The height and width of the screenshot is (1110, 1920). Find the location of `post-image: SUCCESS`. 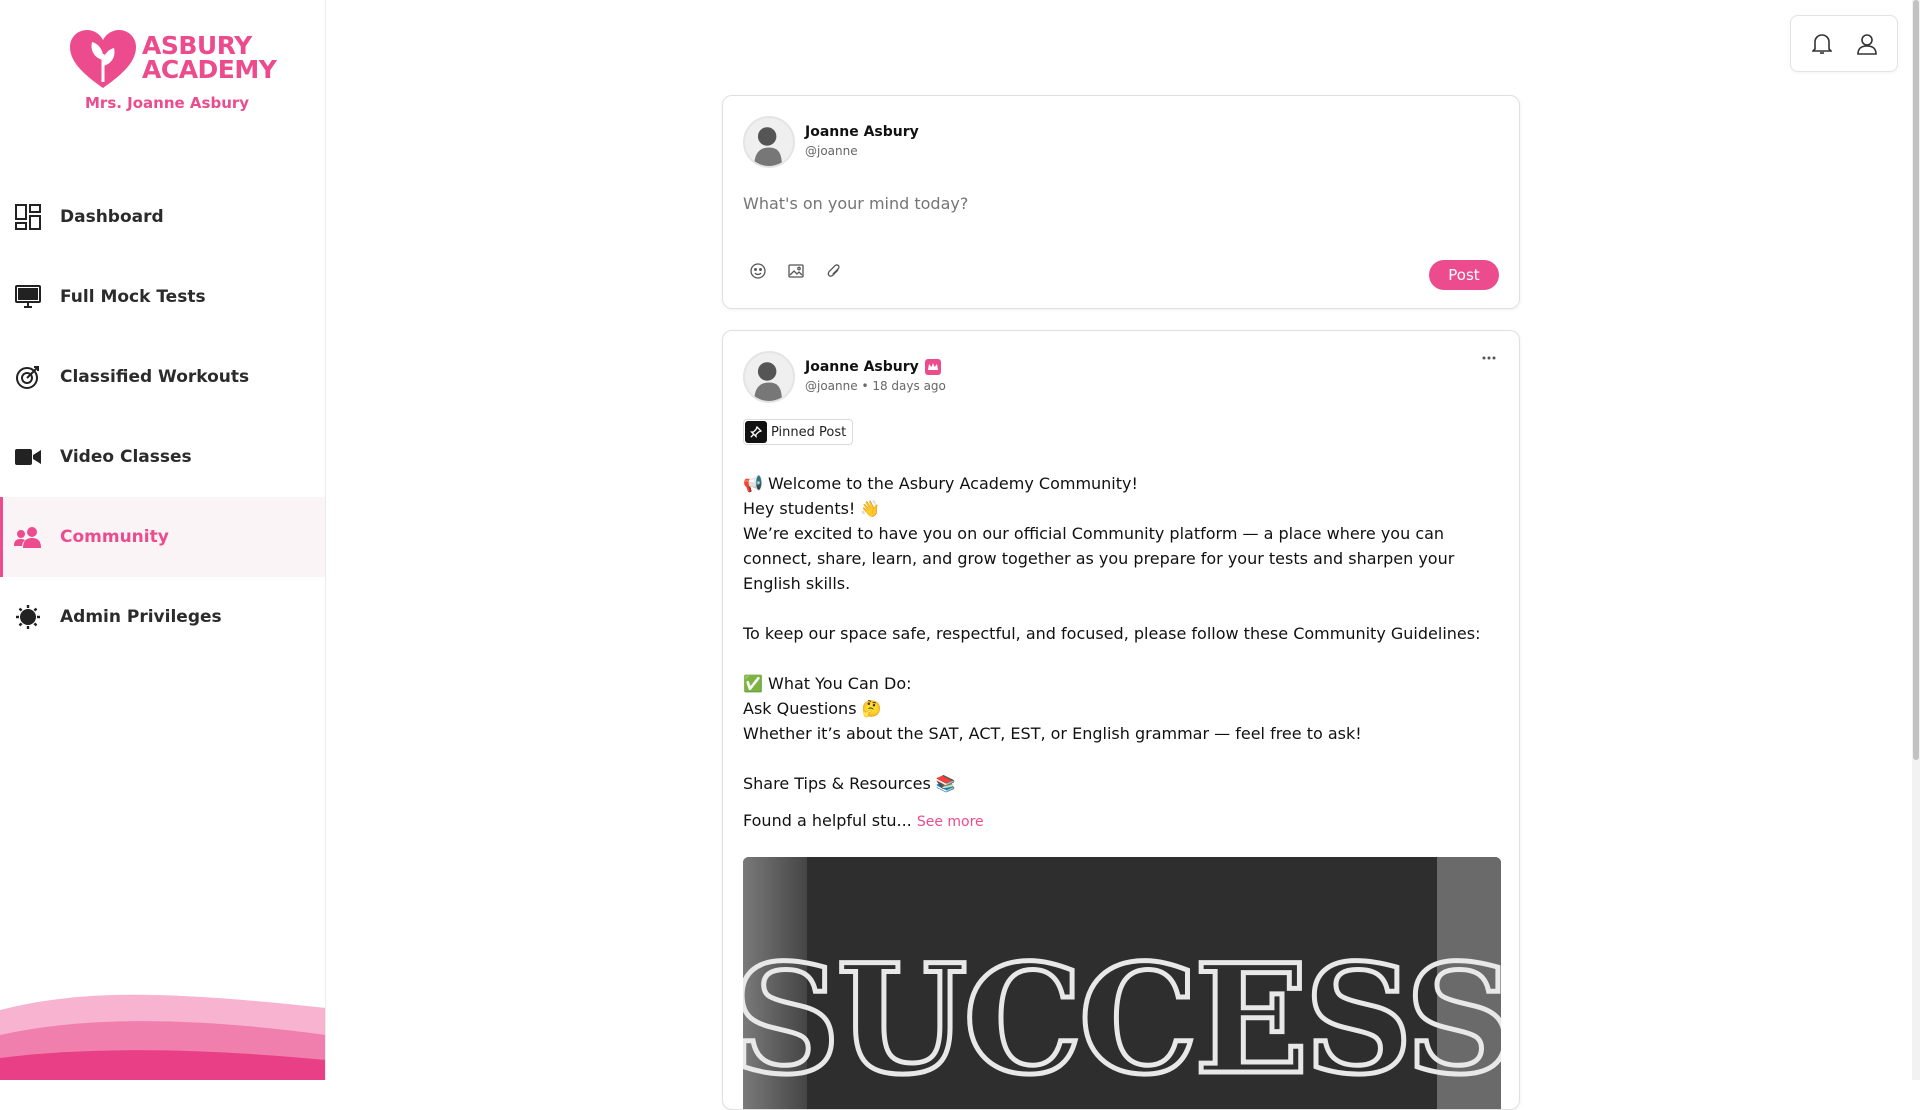

post-image: SUCCESS is located at coordinates (1122, 983).